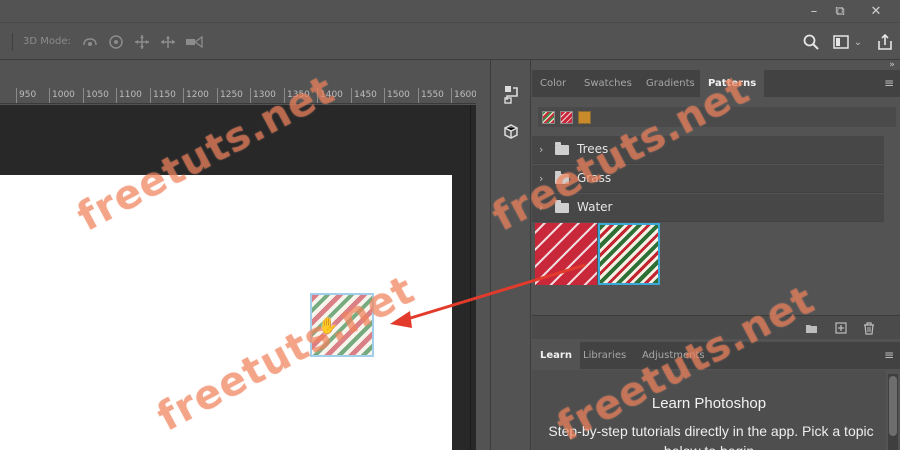 This screenshot has width=900, height=450. I want to click on trash-icon, so click(869, 328).